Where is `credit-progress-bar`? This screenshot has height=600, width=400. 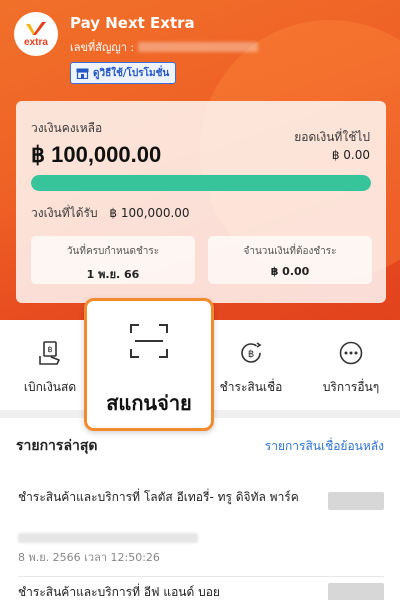
credit-progress-bar is located at coordinates (201, 183).